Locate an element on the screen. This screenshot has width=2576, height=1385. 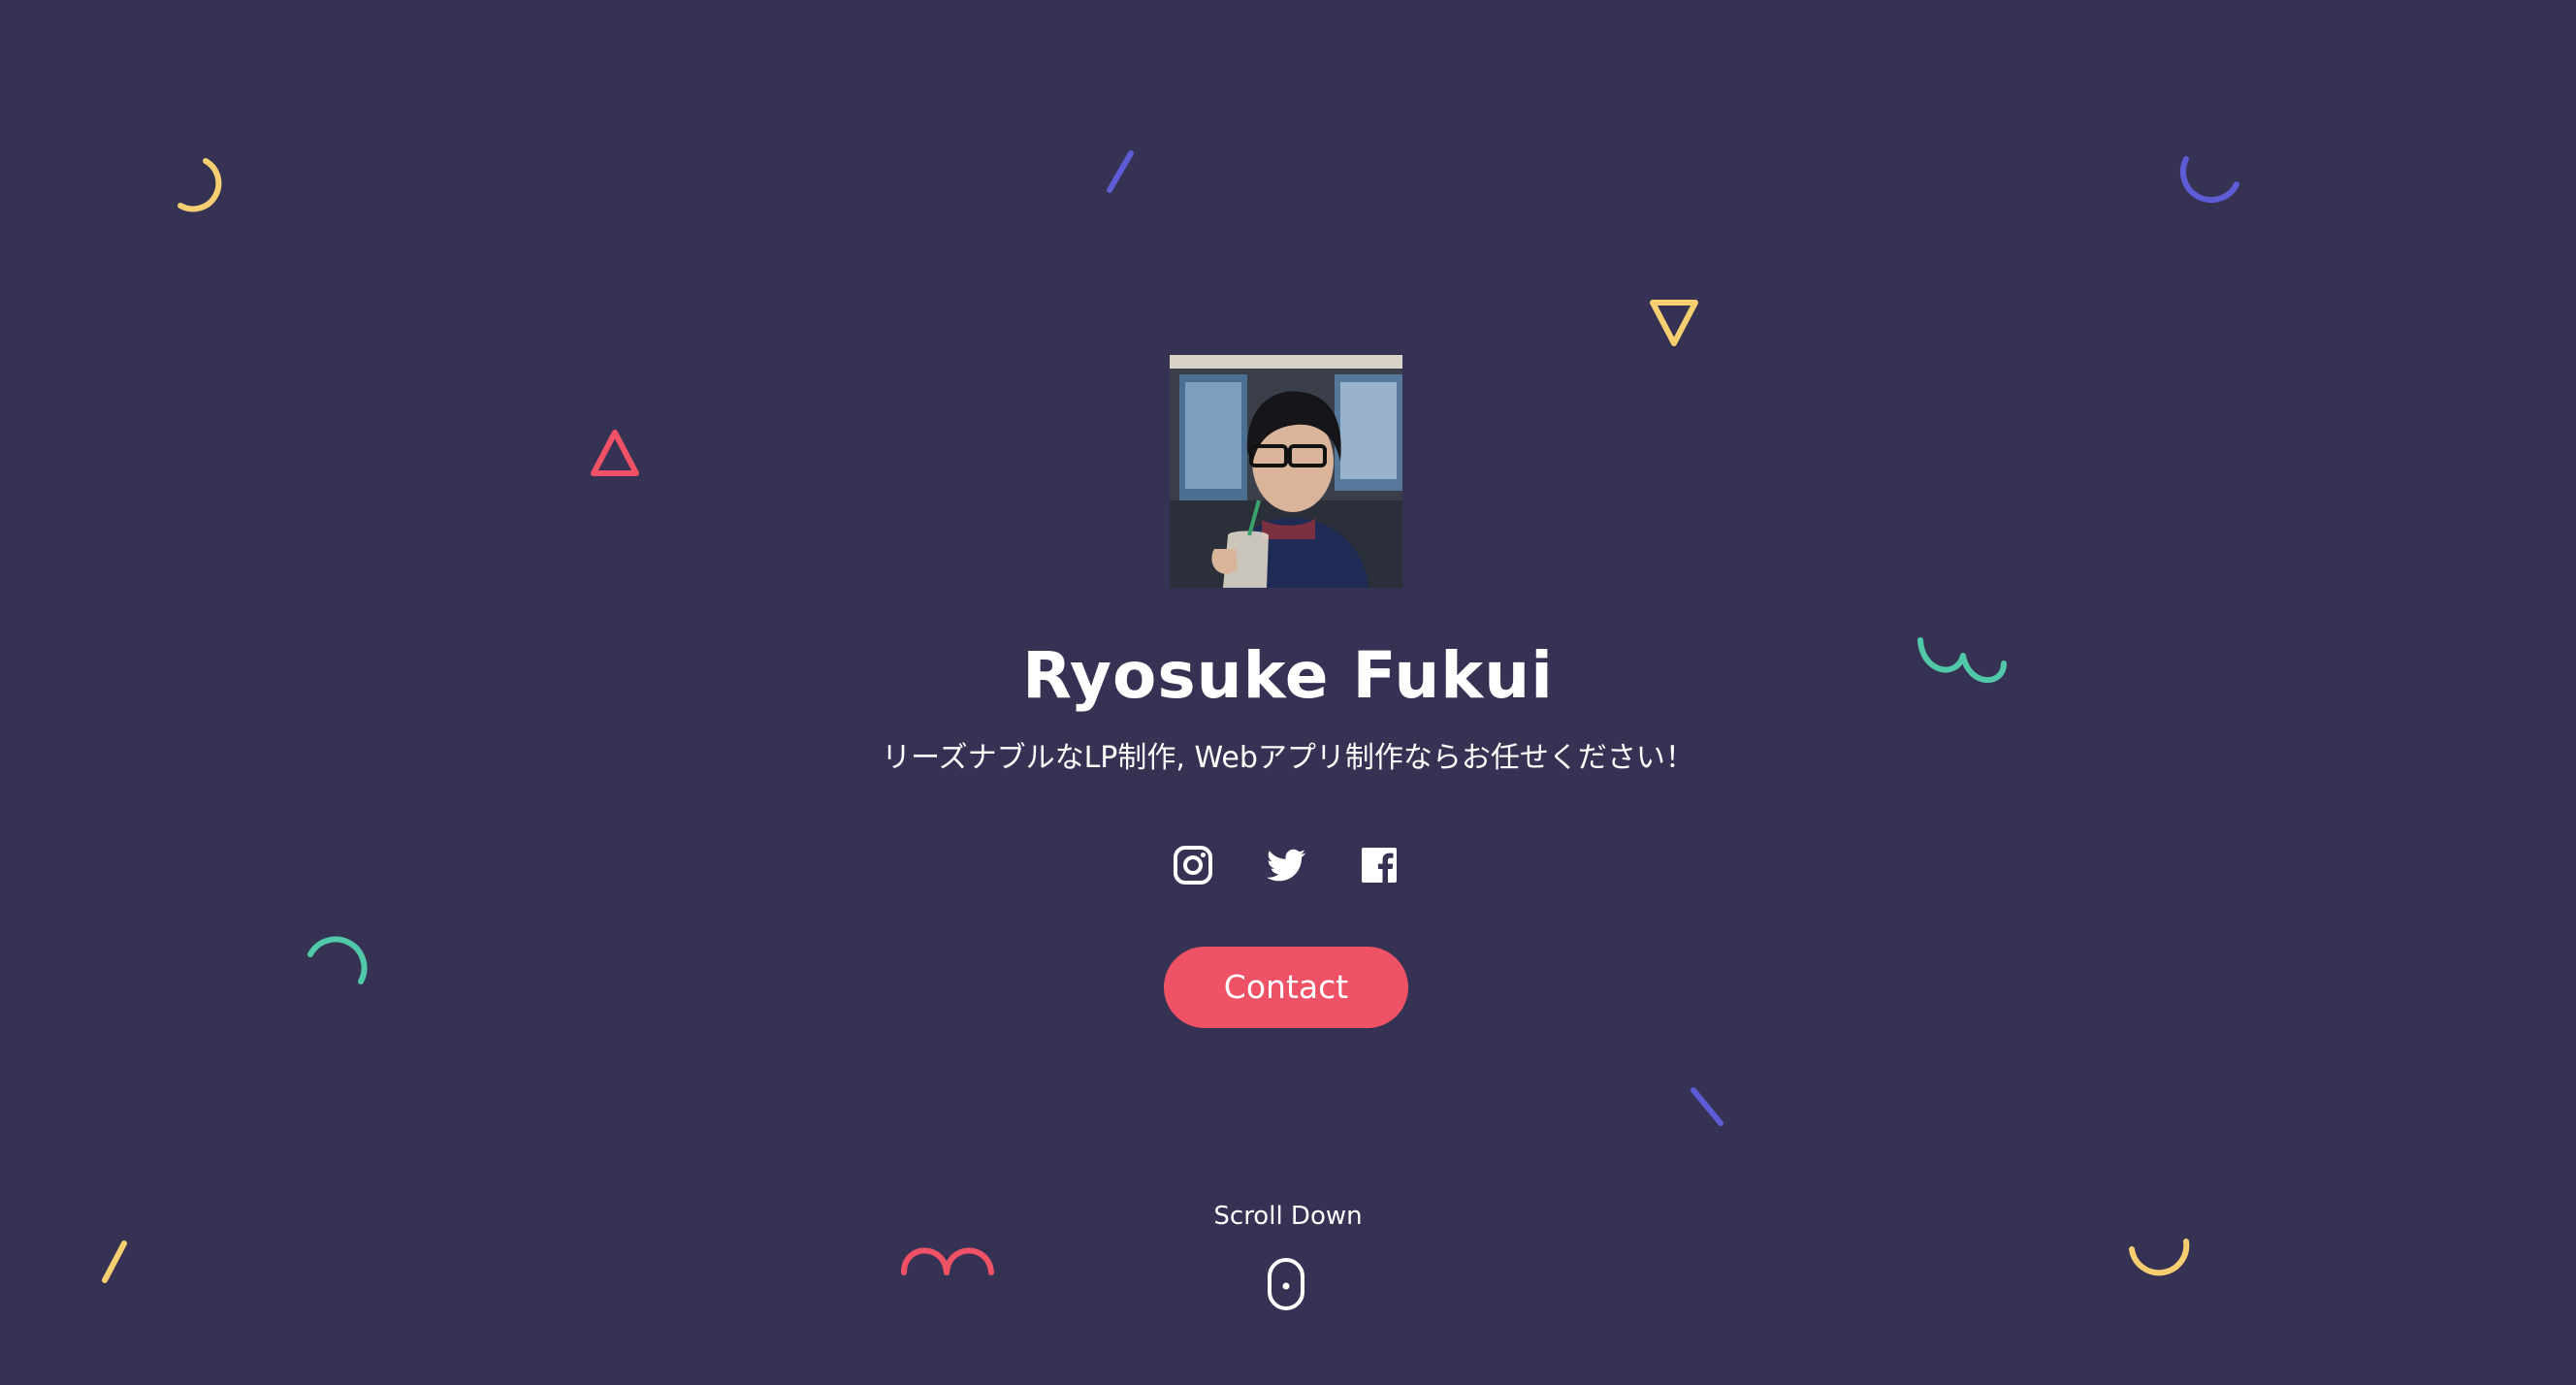
facebook-icon is located at coordinates (1379, 865).